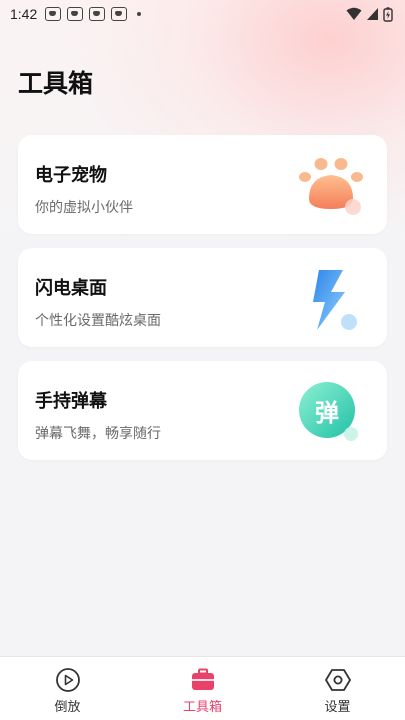 This screenshot has width=405, height=720. Describe the element at coordinates (202, 410) in the screenshot. I see `card-handheld-danmu: 手持弹幕 弹幕飞舞，畅享随行 弹` at that location.